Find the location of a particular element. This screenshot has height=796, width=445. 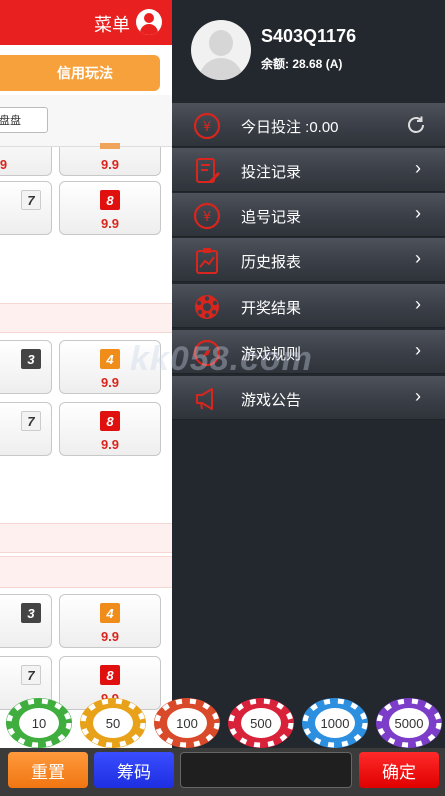

refresh-icon is located at coordinates (416, 125).